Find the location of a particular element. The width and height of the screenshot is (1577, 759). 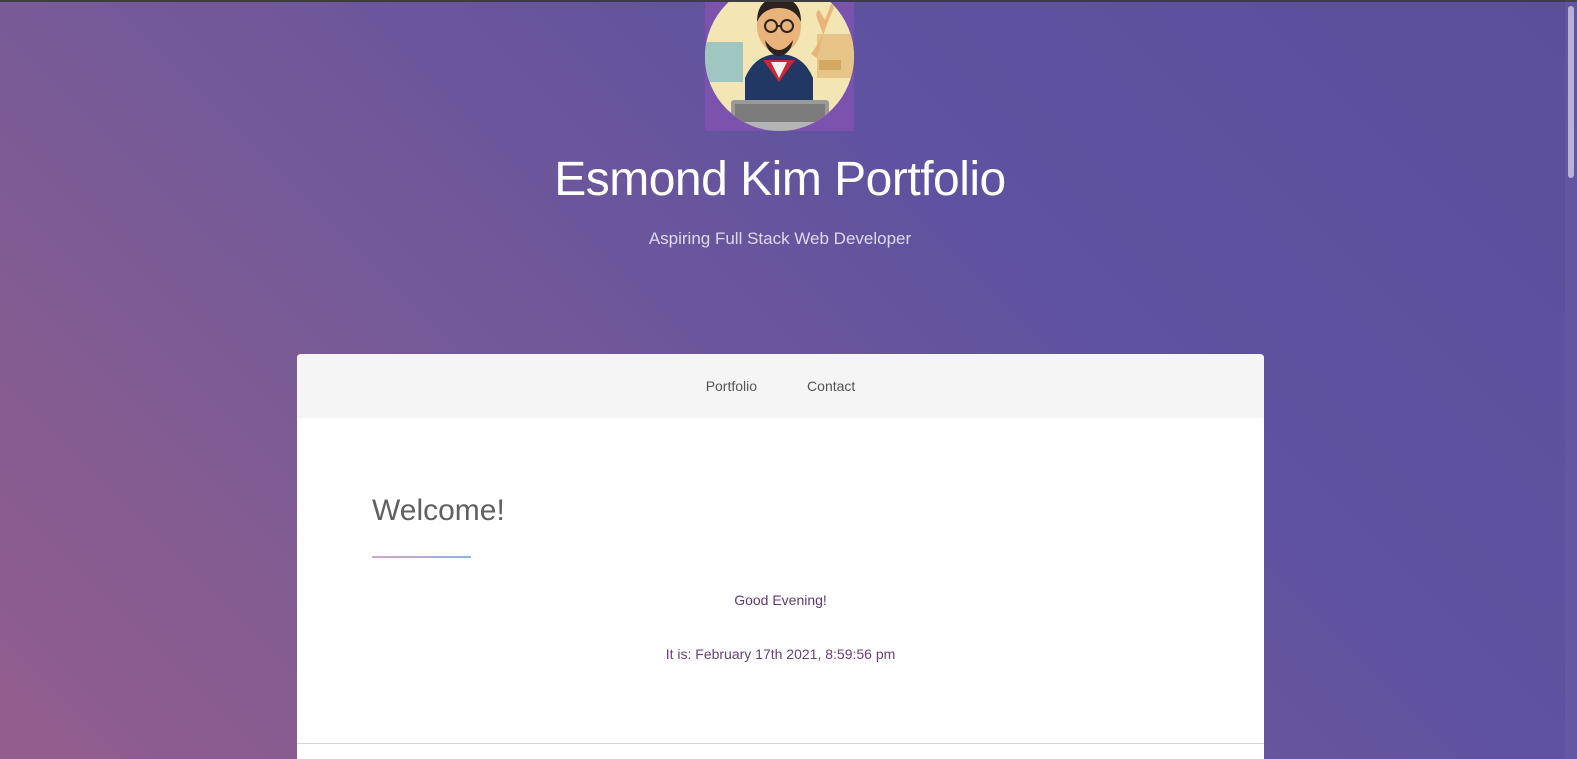

greeting-text: Good Evening! is located at coordinates (780, 600).